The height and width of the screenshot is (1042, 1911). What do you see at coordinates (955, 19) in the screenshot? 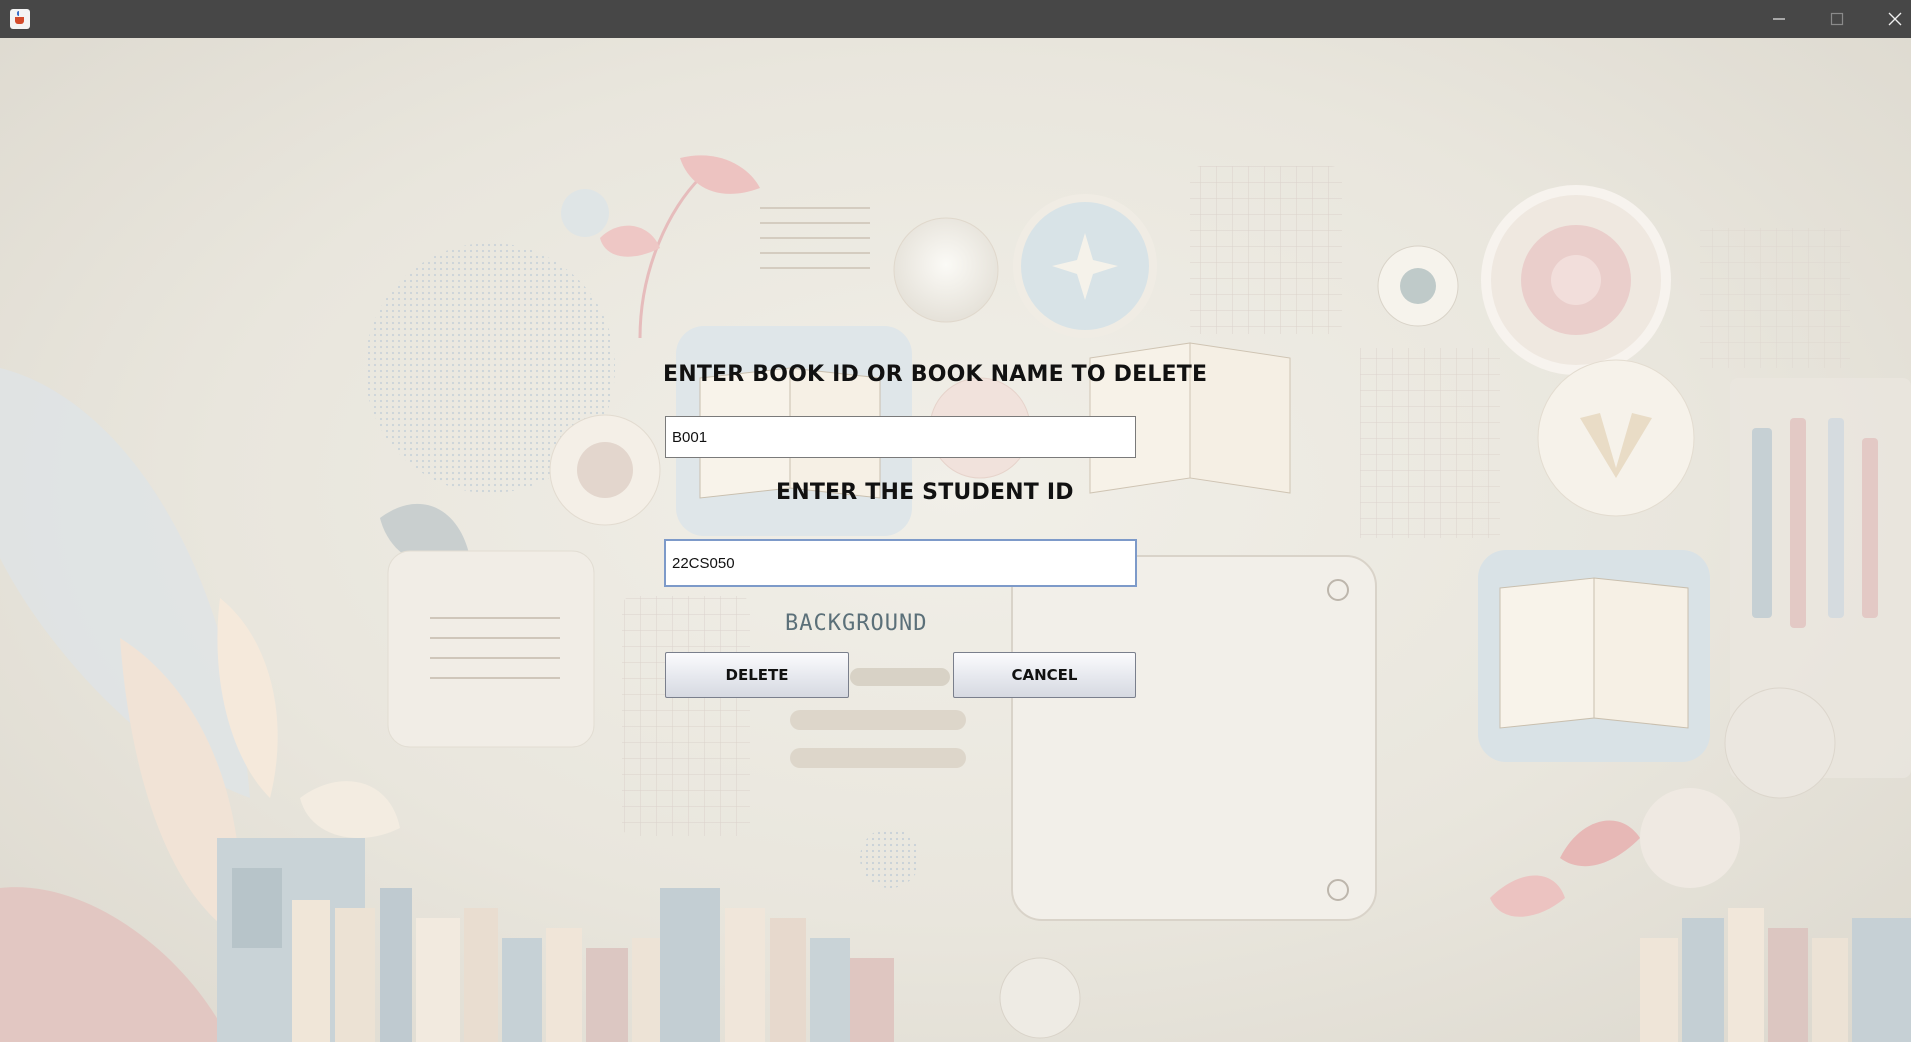
I see `window-titlebar` at bounding box center [955, 19].